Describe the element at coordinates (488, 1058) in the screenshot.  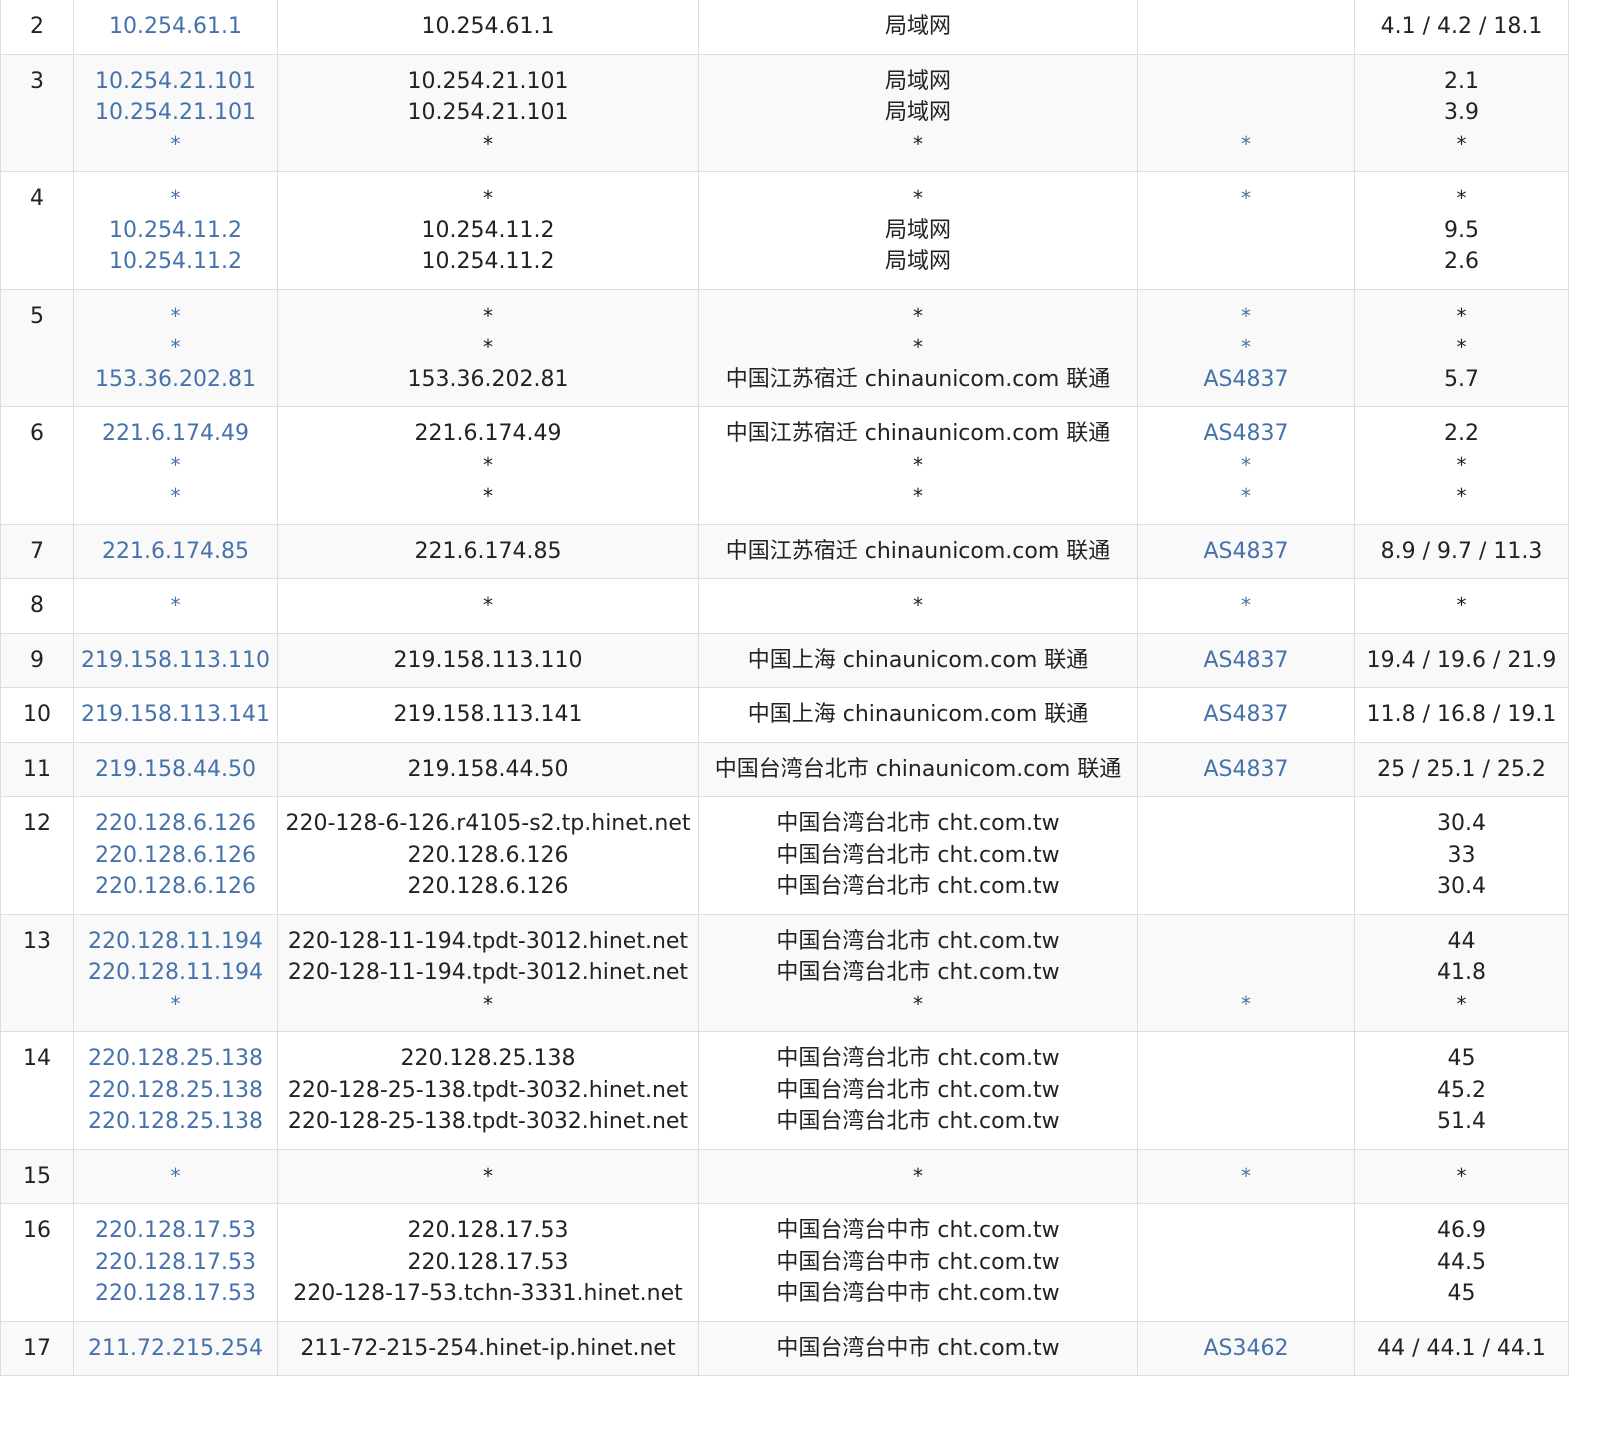
I see `hostname-line: 220.128.25.138` at that location.